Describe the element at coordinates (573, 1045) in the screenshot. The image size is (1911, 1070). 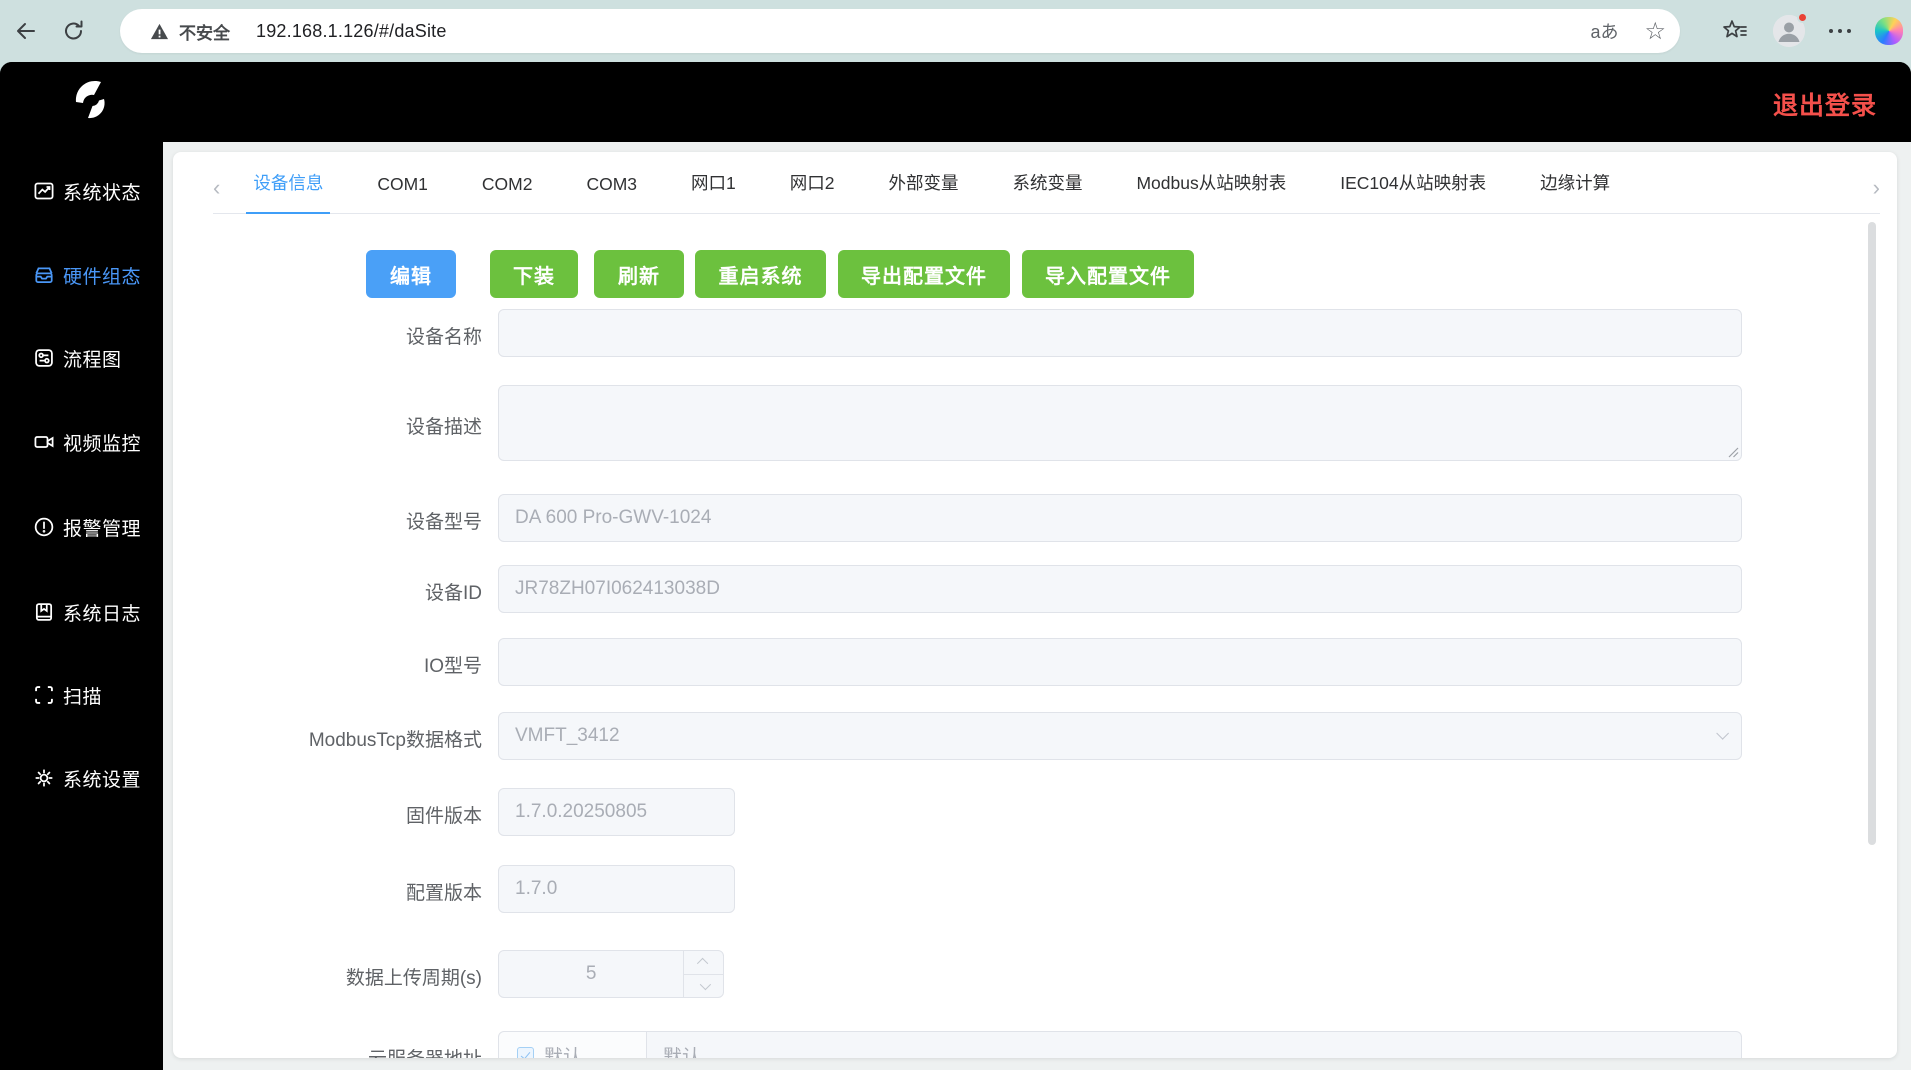
I see `cloud-server-default-option: 默认` at that location.